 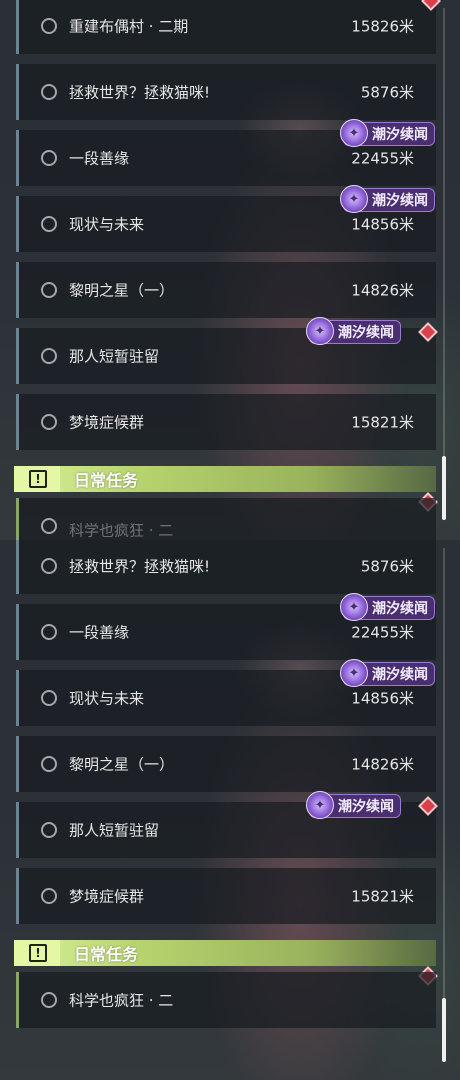 What do you see at coordinates (382, 26) in the screenshot?
I see `quest-distance: 15826米` at bounding box center [382, 26].